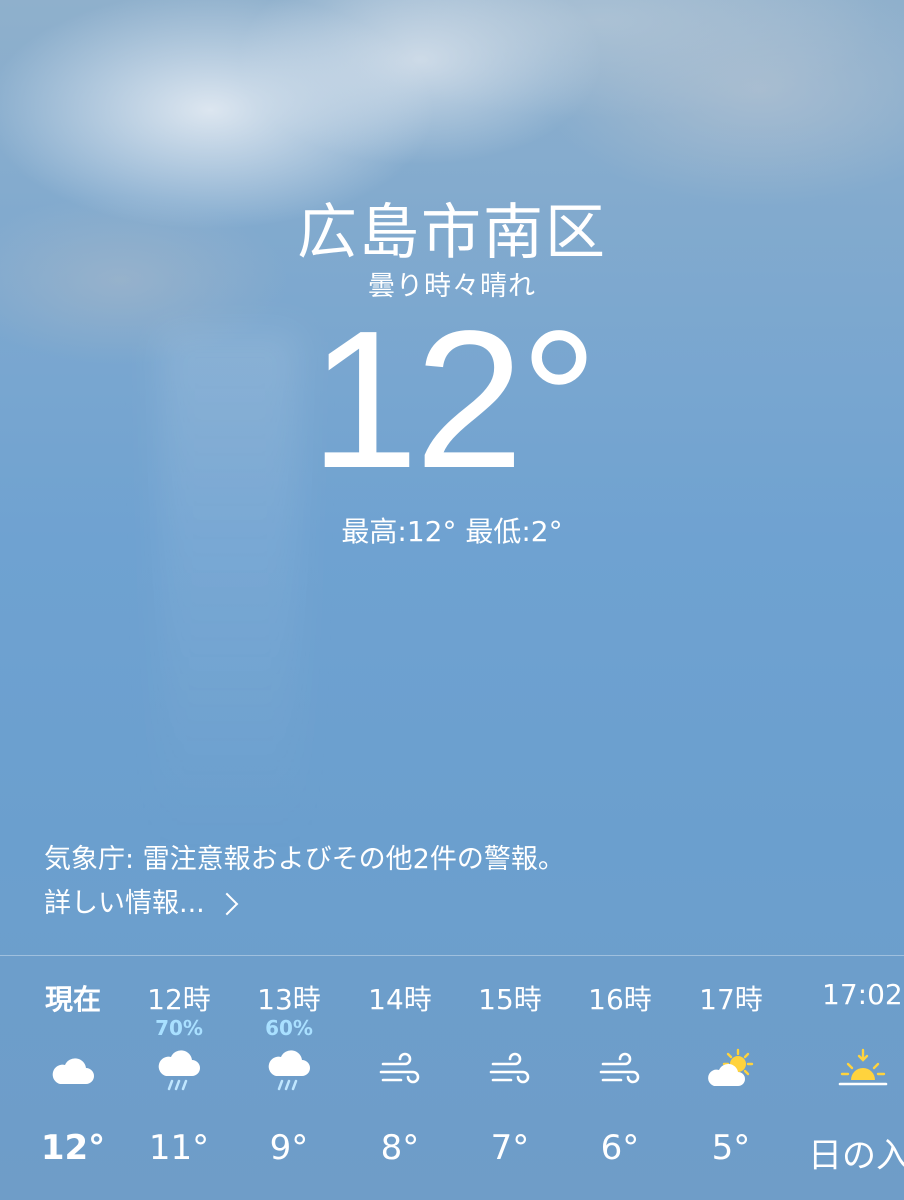 The height and width of the screenshot is (1200, 904). Describe the element at coordinates (510, 1148) in the screenshot. I see `hour-temperature: 7°` at that location.